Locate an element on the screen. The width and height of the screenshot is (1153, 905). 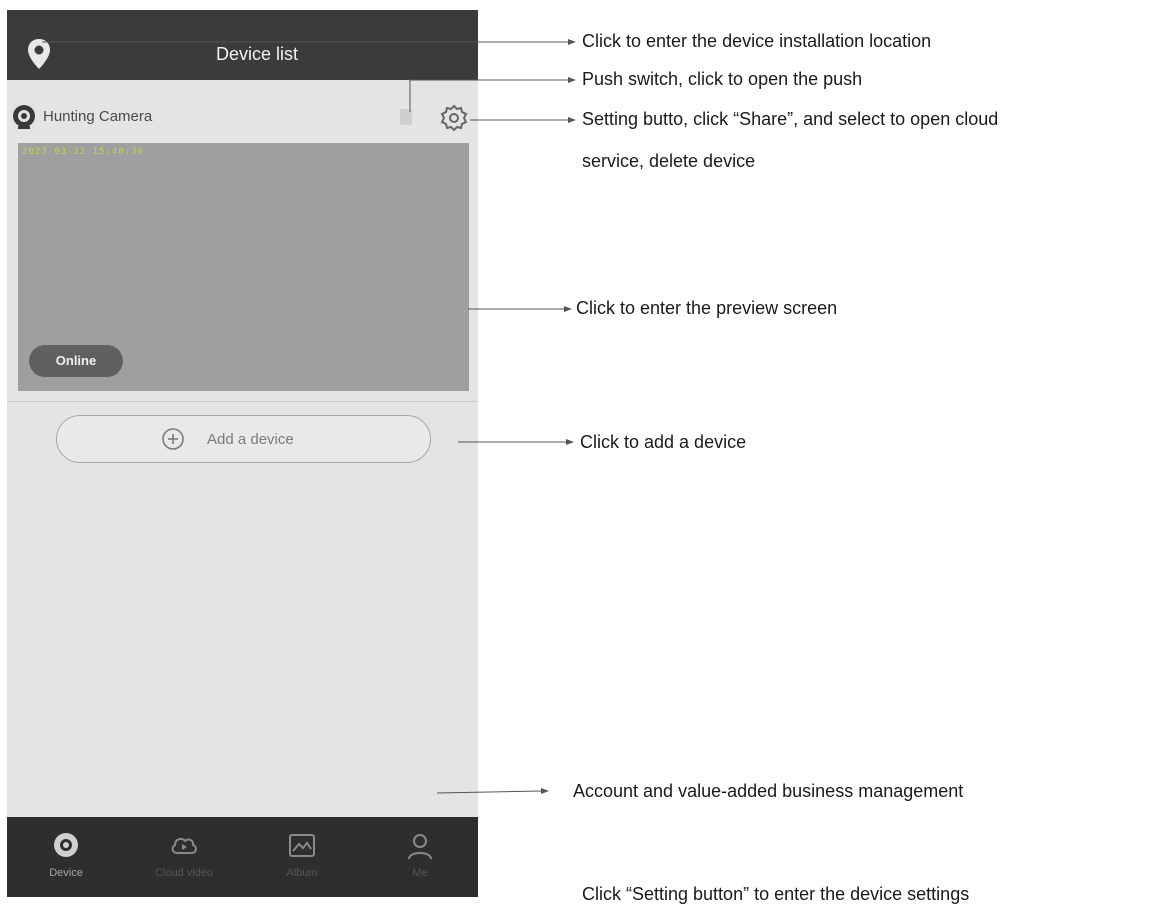
annotation-push: Push switch, click to open the push is located at coordinates (722, 79).